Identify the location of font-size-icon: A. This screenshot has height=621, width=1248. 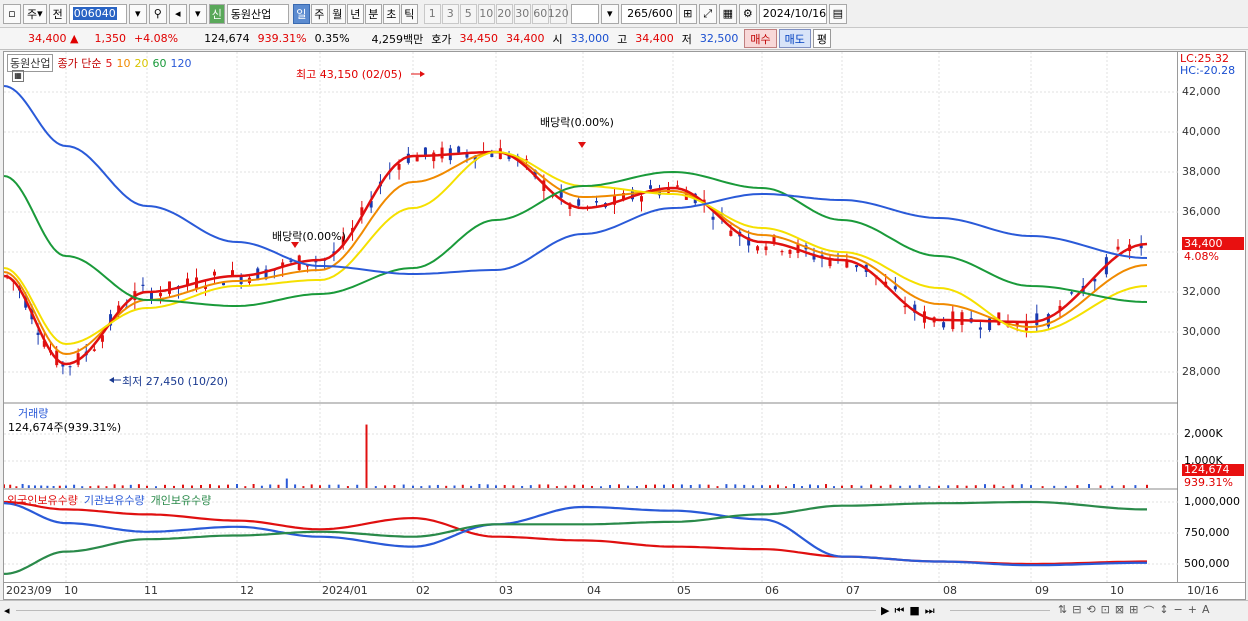
(1206, 611).